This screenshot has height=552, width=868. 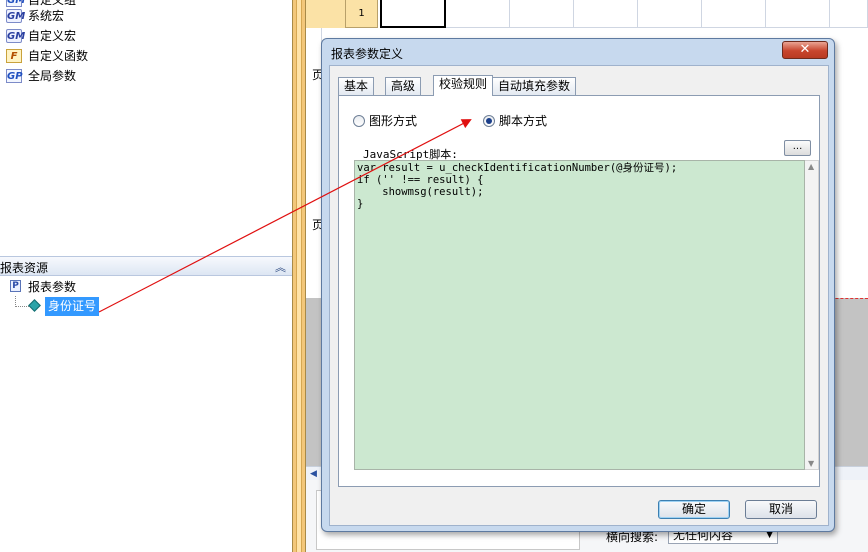 What do you see at coordinates (313, 474) in the screenshot?
I see `scroll-left-icon: ◀` at bounding box center [313, 474].